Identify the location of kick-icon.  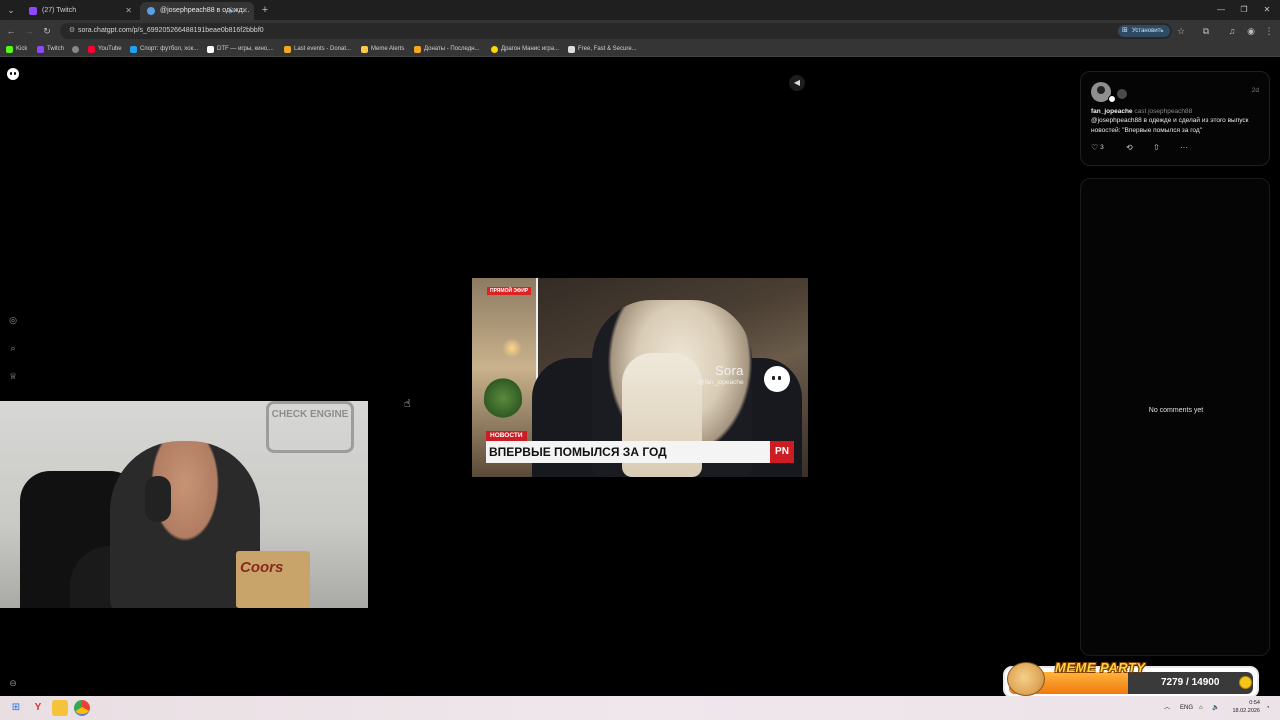
(9, 49).